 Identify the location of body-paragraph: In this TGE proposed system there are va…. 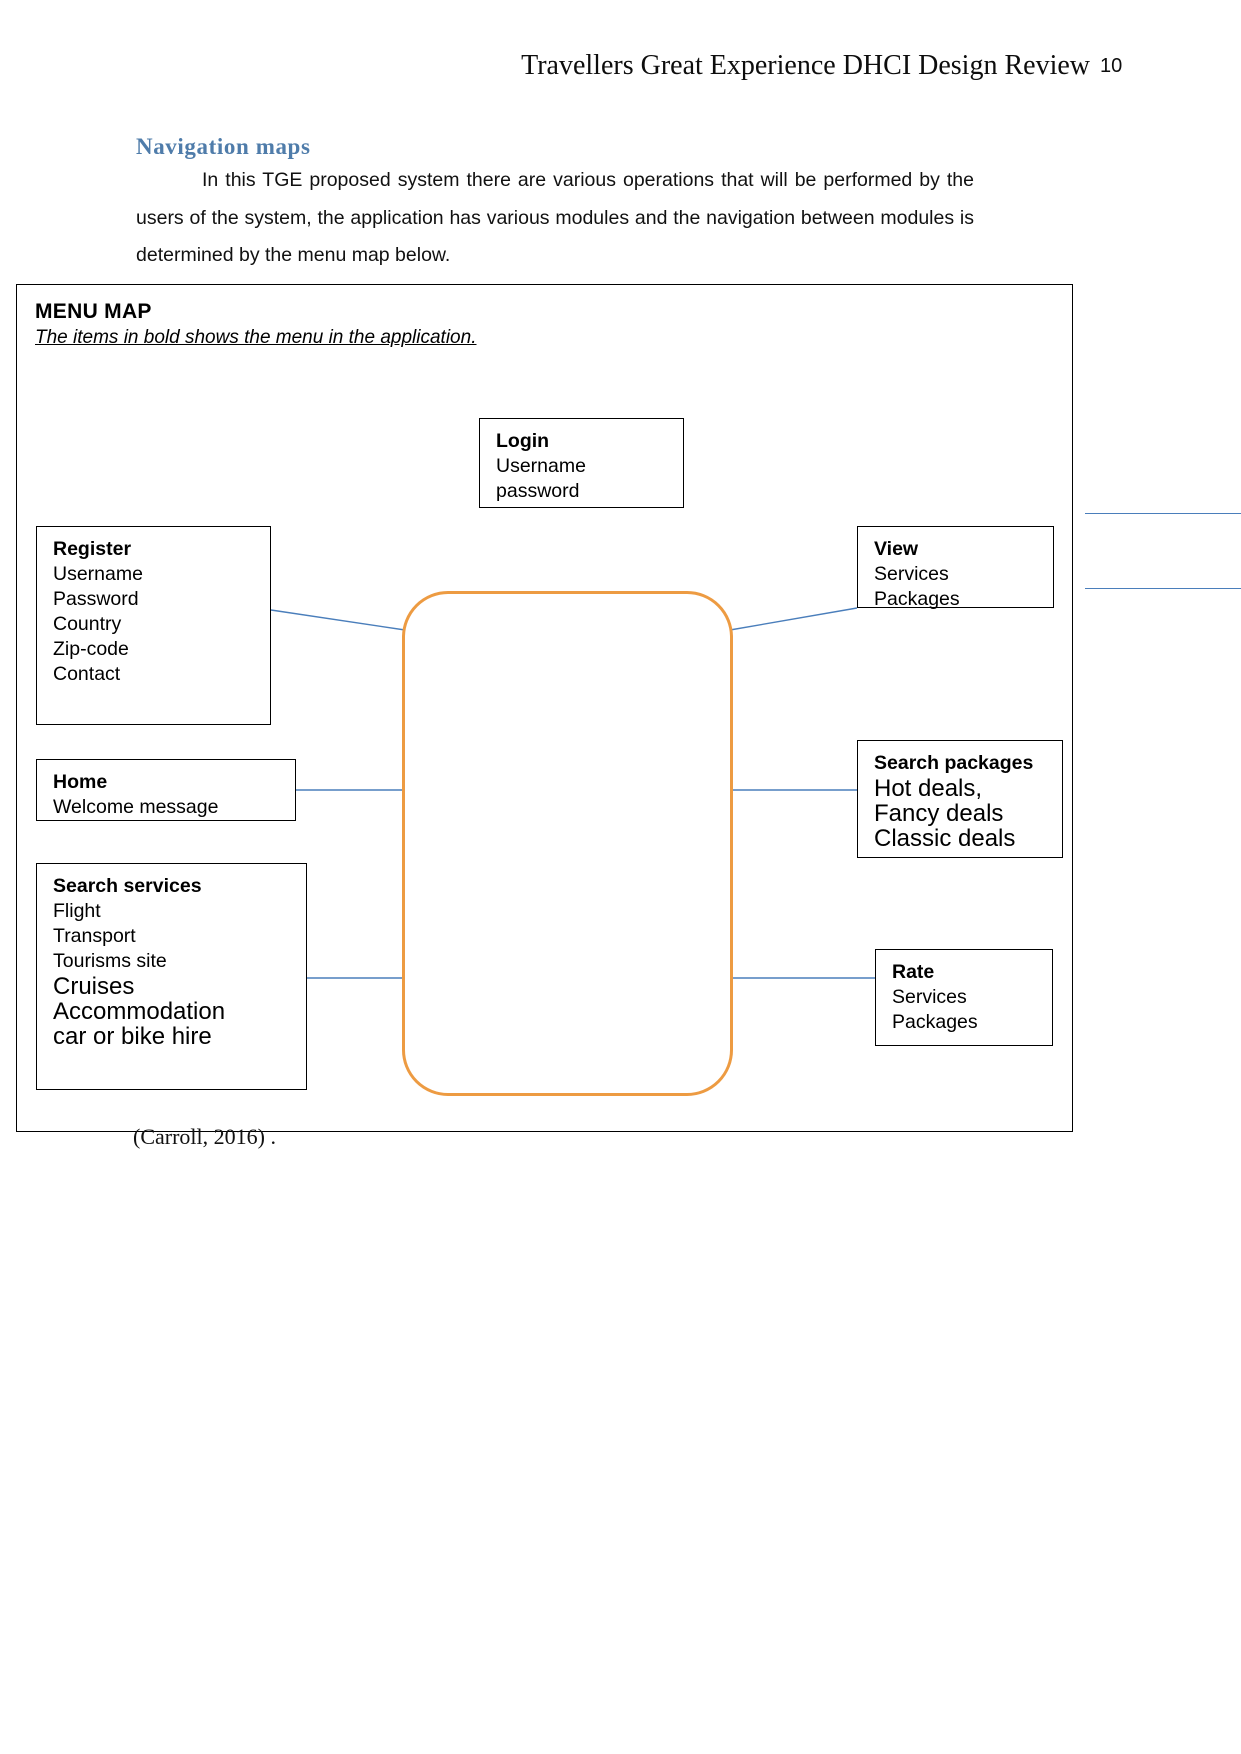
(555, 217).